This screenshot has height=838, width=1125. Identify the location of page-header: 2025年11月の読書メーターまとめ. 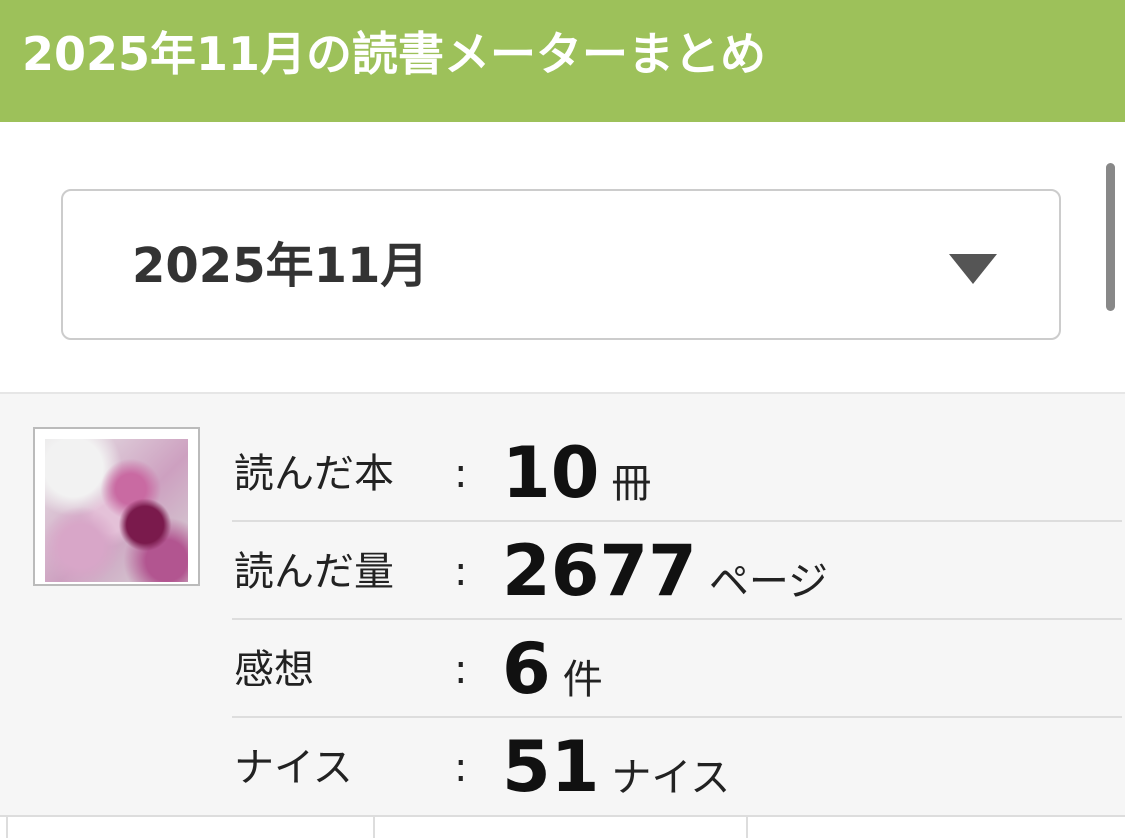
(562, 61).